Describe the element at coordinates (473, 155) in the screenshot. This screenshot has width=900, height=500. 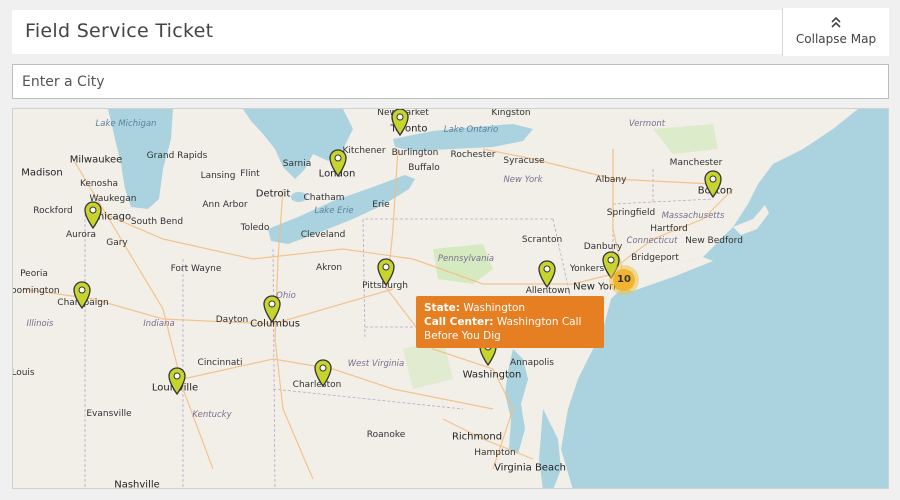
I see `map-label: Rochester` at that location.